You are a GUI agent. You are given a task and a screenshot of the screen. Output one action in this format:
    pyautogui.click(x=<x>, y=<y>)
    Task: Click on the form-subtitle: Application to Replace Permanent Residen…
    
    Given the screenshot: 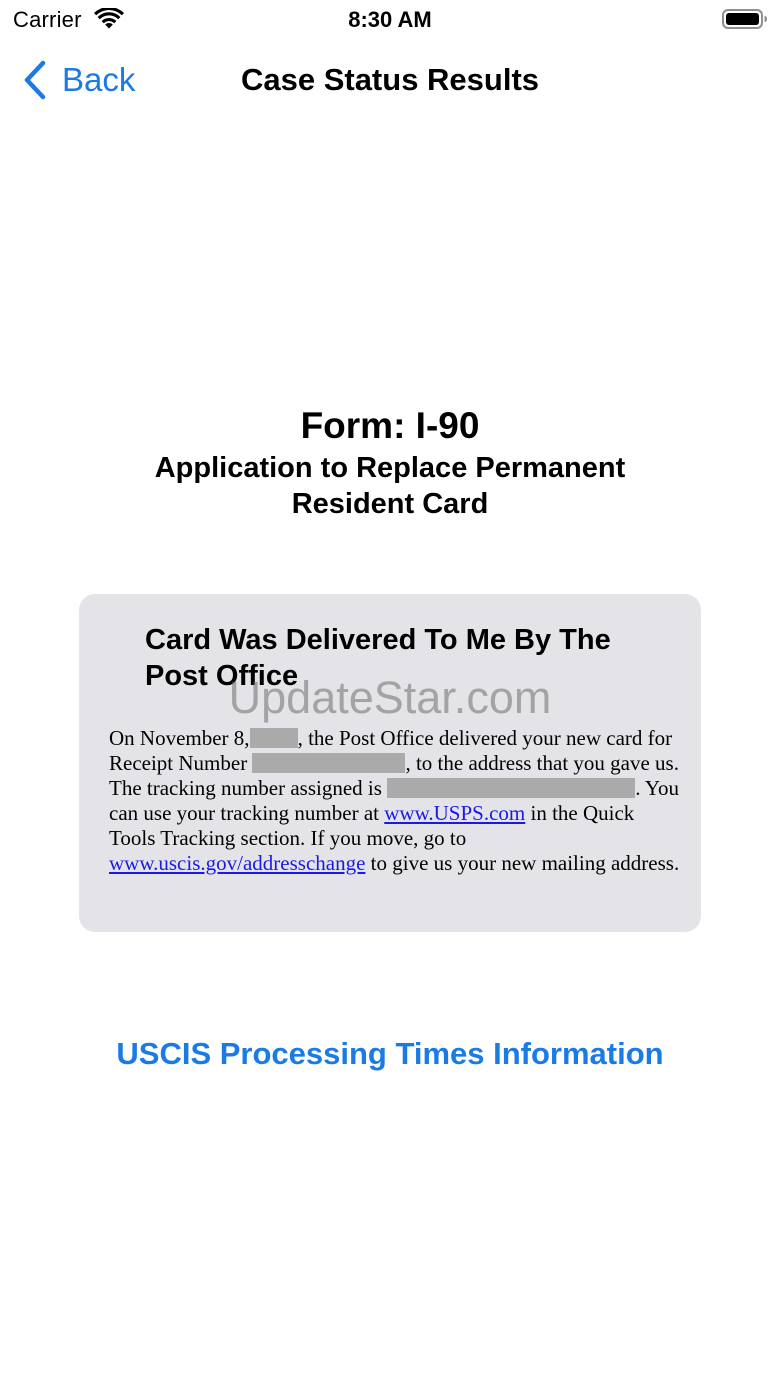 What is the action you would take?
    pyautogui.click(x=390, y=486)
    